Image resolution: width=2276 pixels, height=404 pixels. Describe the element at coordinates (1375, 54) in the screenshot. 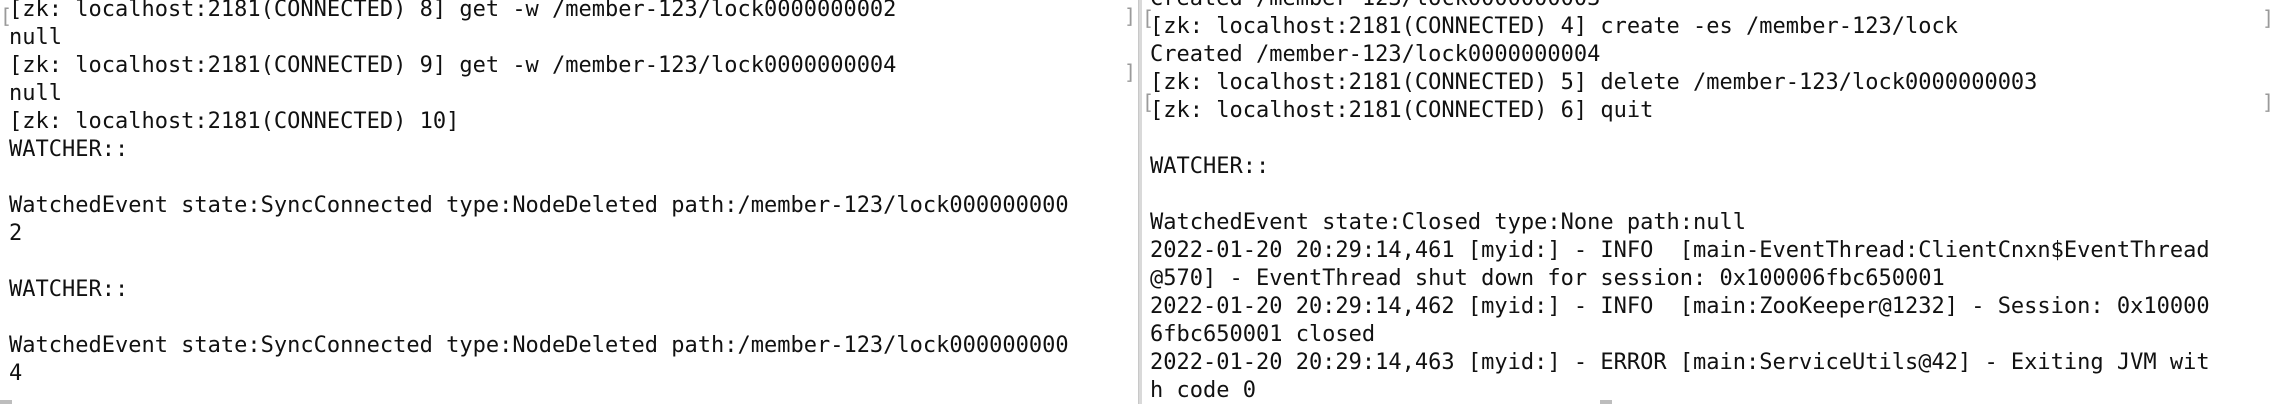

I see `terminal-line: Created /member-123/lock0000000004` at that location.